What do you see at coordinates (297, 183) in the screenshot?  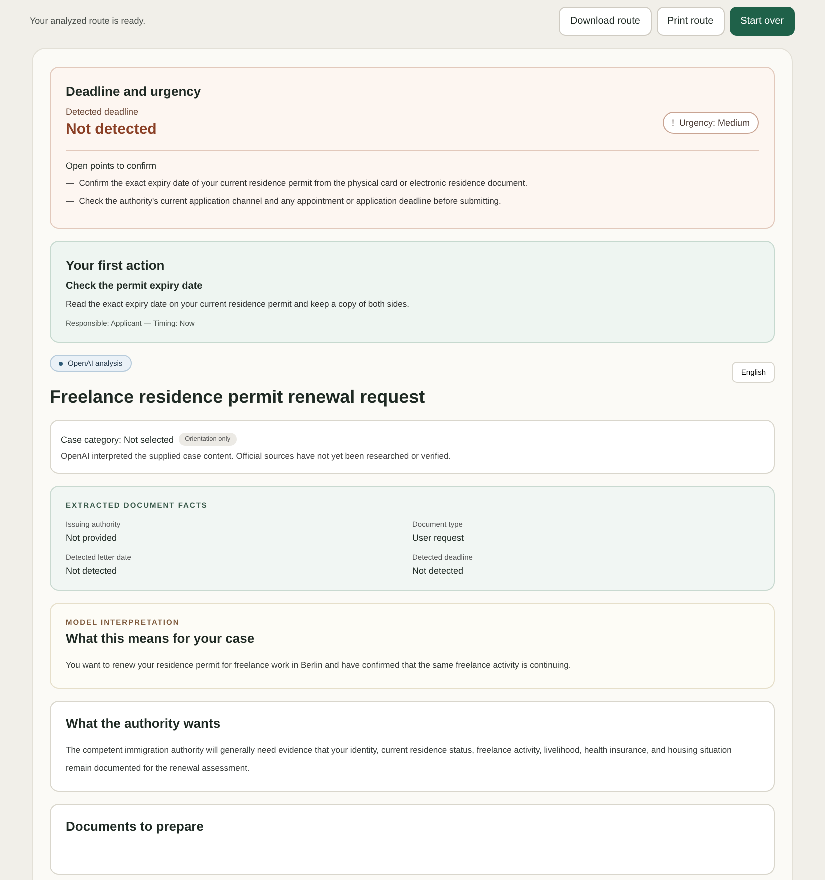 I see `open-point-item: — Confirm the exact expiry date of your current residence permit from the physical card or electronic residence document.` at bounding box center [297, 183].